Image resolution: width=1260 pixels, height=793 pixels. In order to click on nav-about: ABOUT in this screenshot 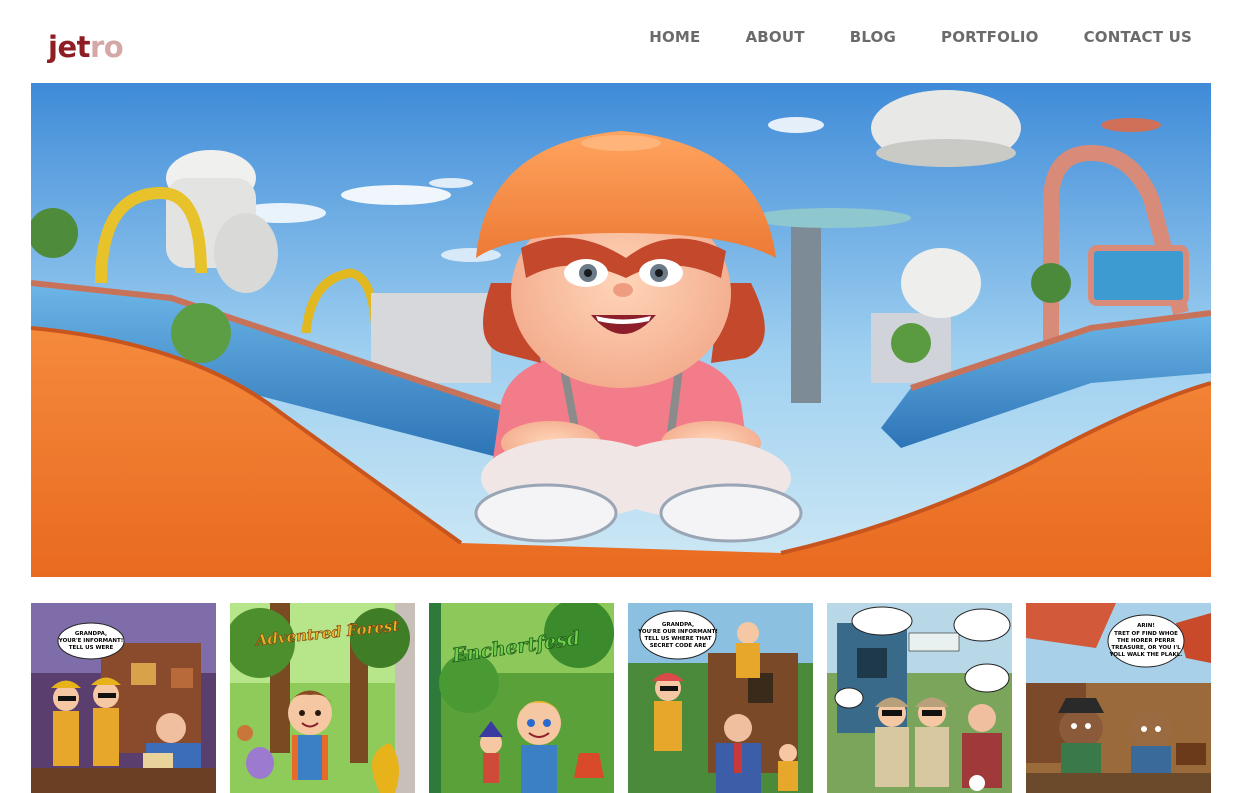, I will do `click(774, 37)`.